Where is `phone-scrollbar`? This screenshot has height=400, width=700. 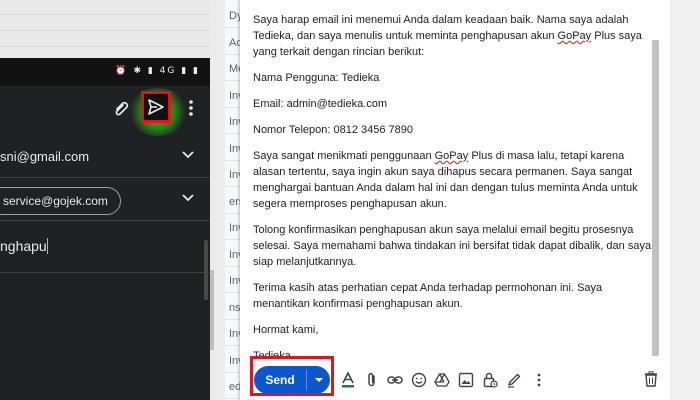 phone-scrollbar is located at coordinates (206, 270).